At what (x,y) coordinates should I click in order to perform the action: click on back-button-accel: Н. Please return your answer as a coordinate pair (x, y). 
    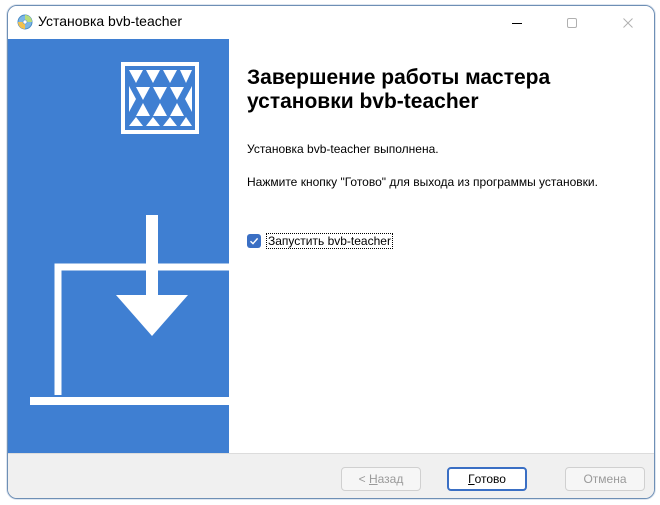
    Looking at the image, I should click on (373, 479).